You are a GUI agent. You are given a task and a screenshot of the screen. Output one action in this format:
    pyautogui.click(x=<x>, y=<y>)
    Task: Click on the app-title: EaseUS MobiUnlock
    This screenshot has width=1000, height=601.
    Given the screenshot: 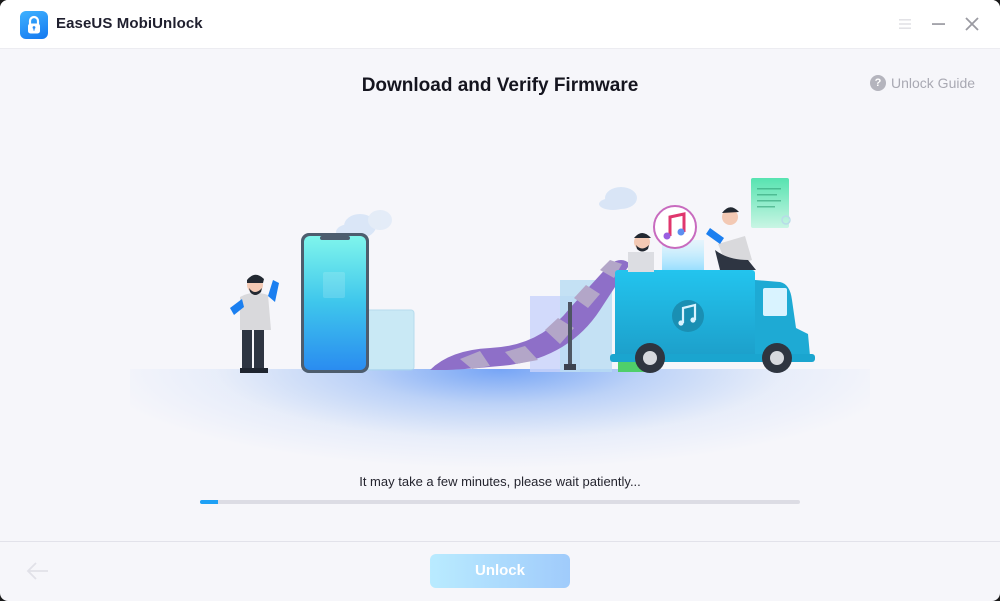 What is the action you would take?
    pyautogui.click(x=129, y=23)
    